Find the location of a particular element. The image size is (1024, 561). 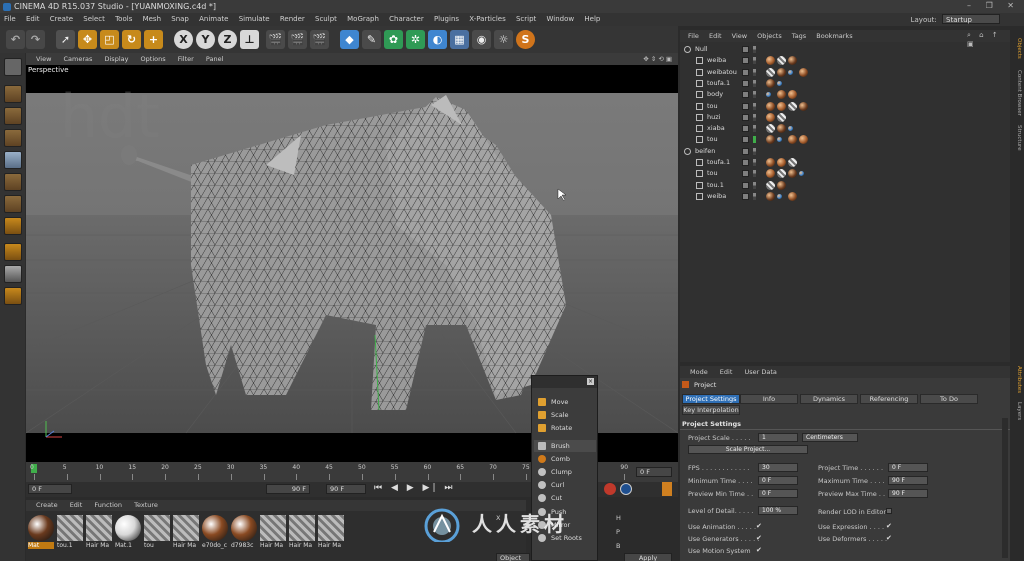

model-mode-icon is located at coordinates (13, 94).